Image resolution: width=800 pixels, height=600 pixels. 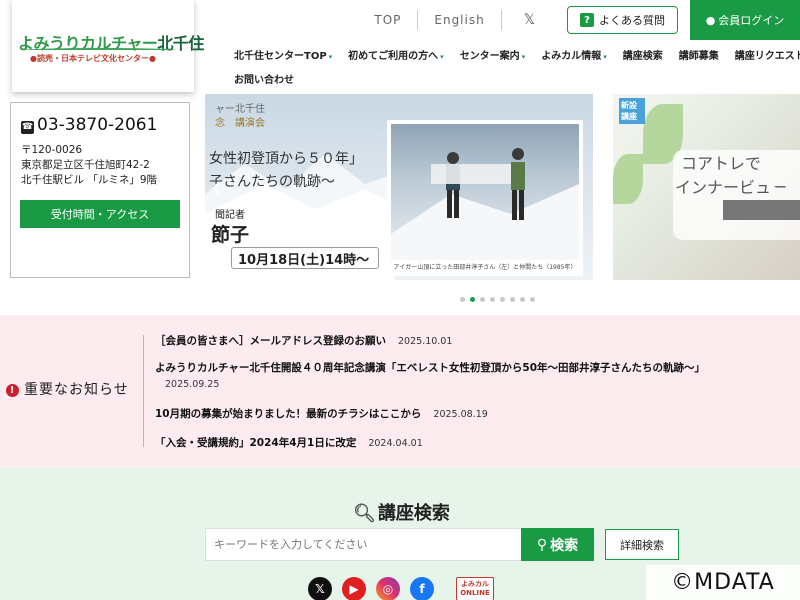 What do you see at coordinates (458, 20) in the screenshot?
I see `top-link-english: English` at bounding box center [458, 20].